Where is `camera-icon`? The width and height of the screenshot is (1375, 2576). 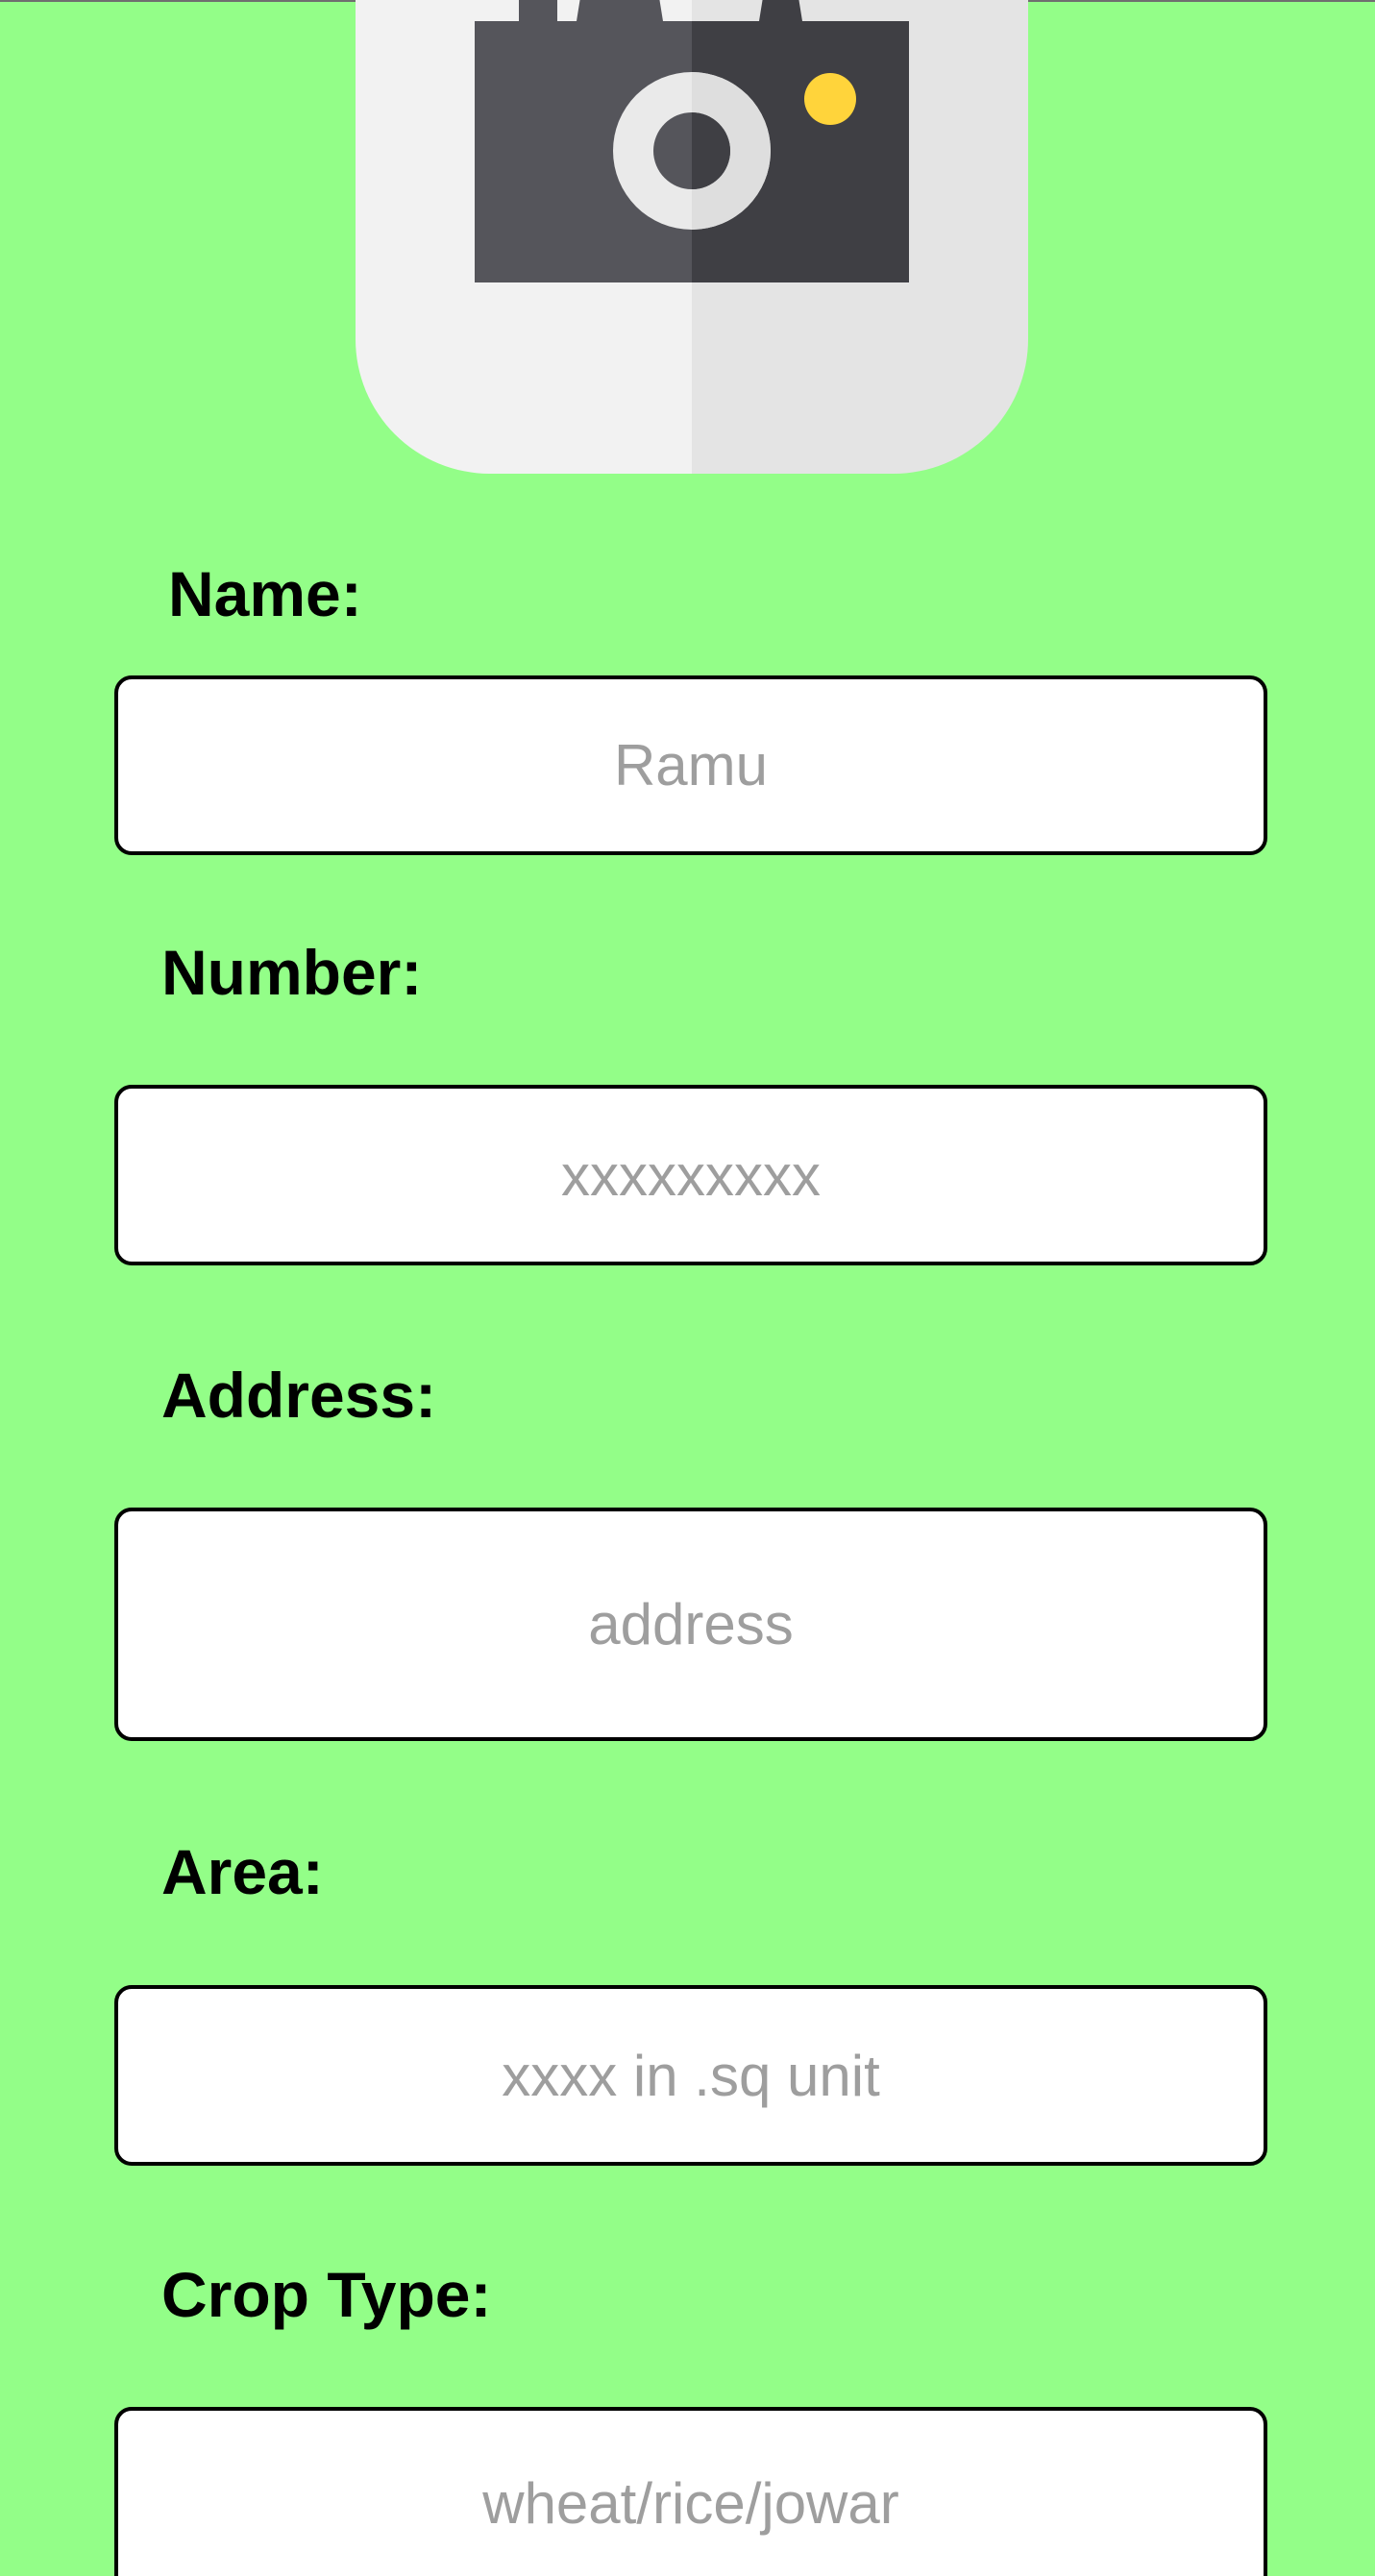 camera-icon is located at coordinates (692, 237).